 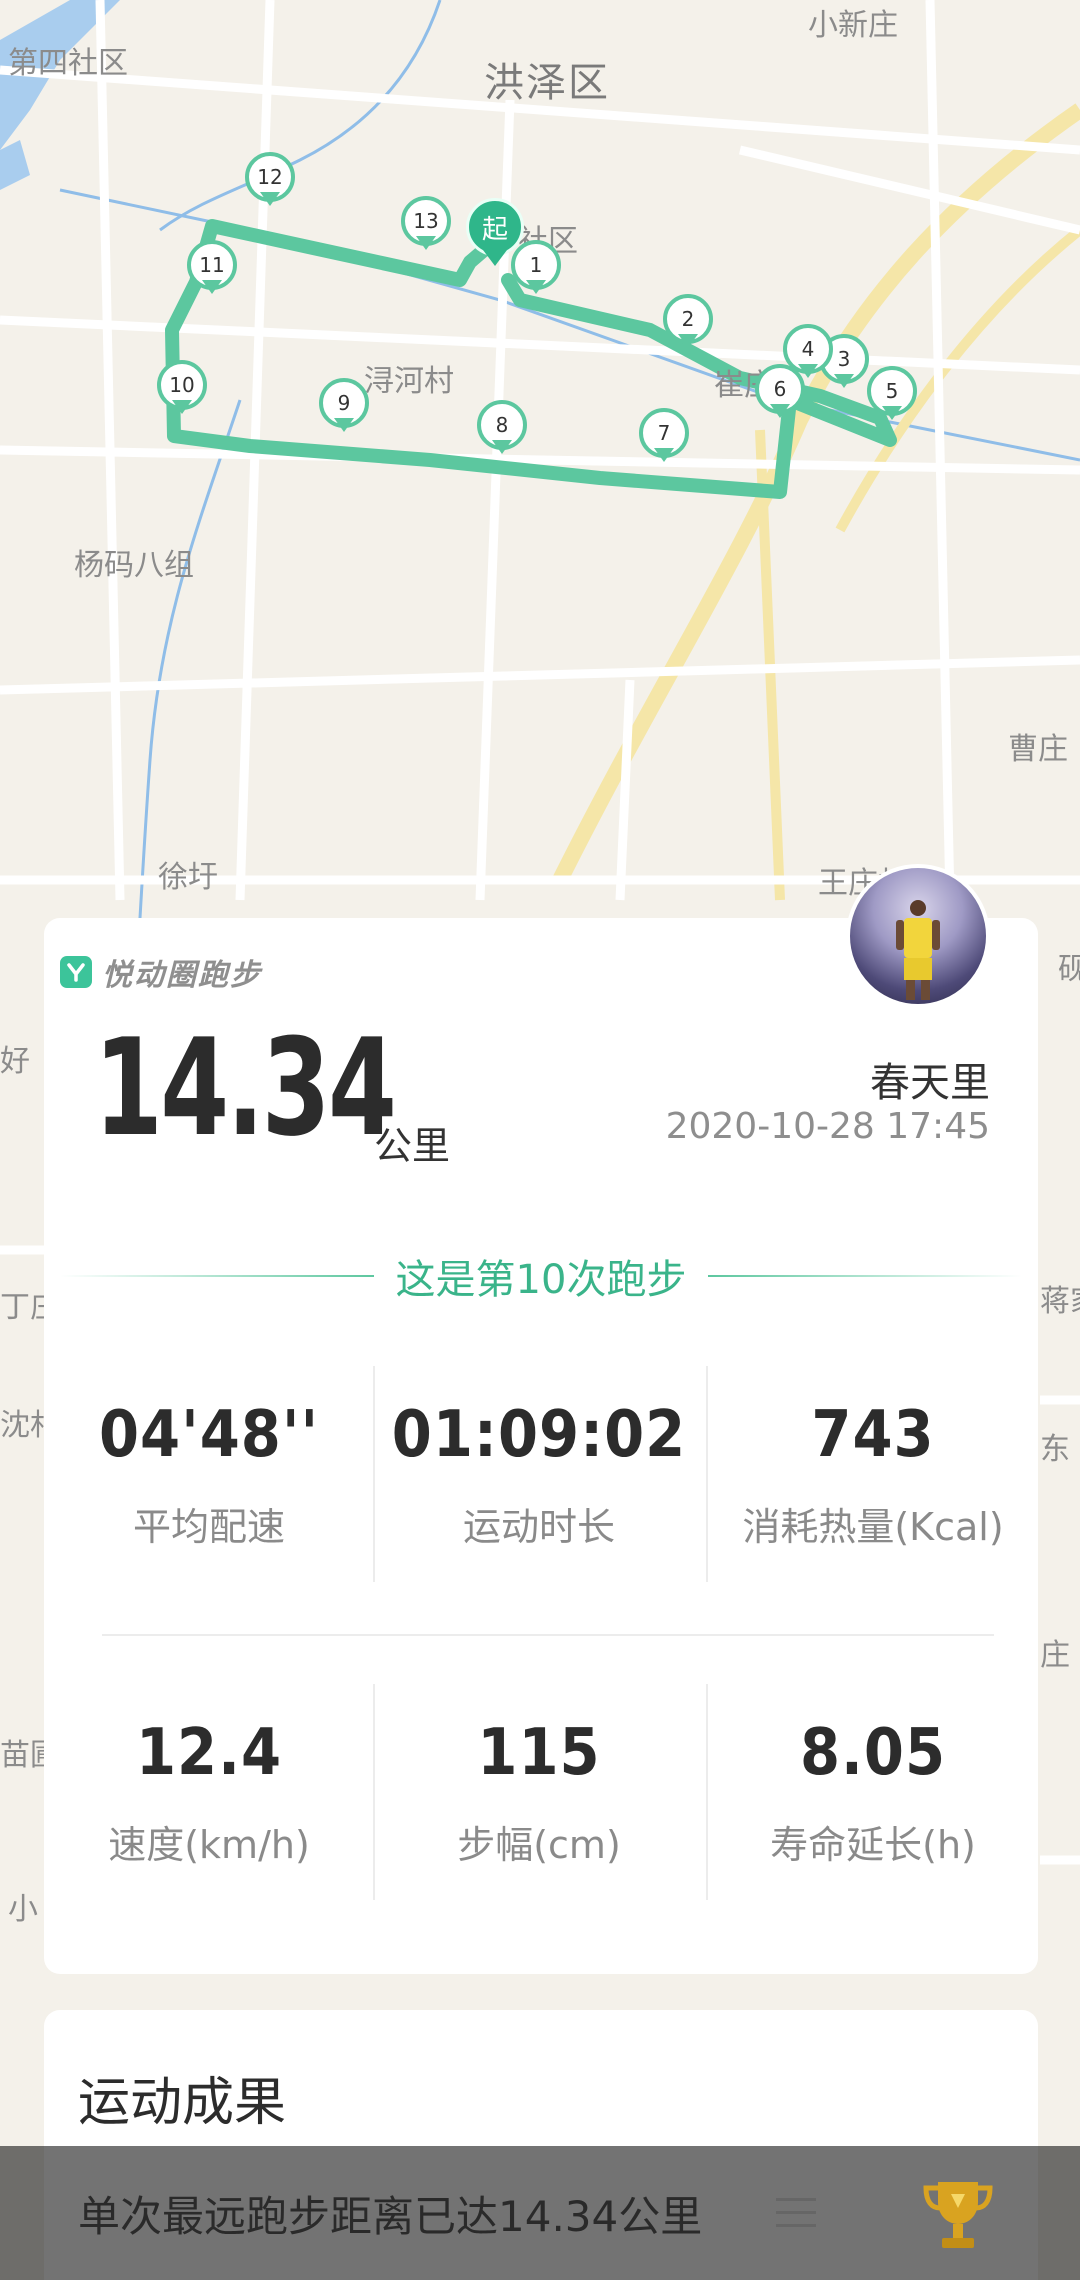 I want to click on waypoint-pin: 2, so click(x=692, y=323).